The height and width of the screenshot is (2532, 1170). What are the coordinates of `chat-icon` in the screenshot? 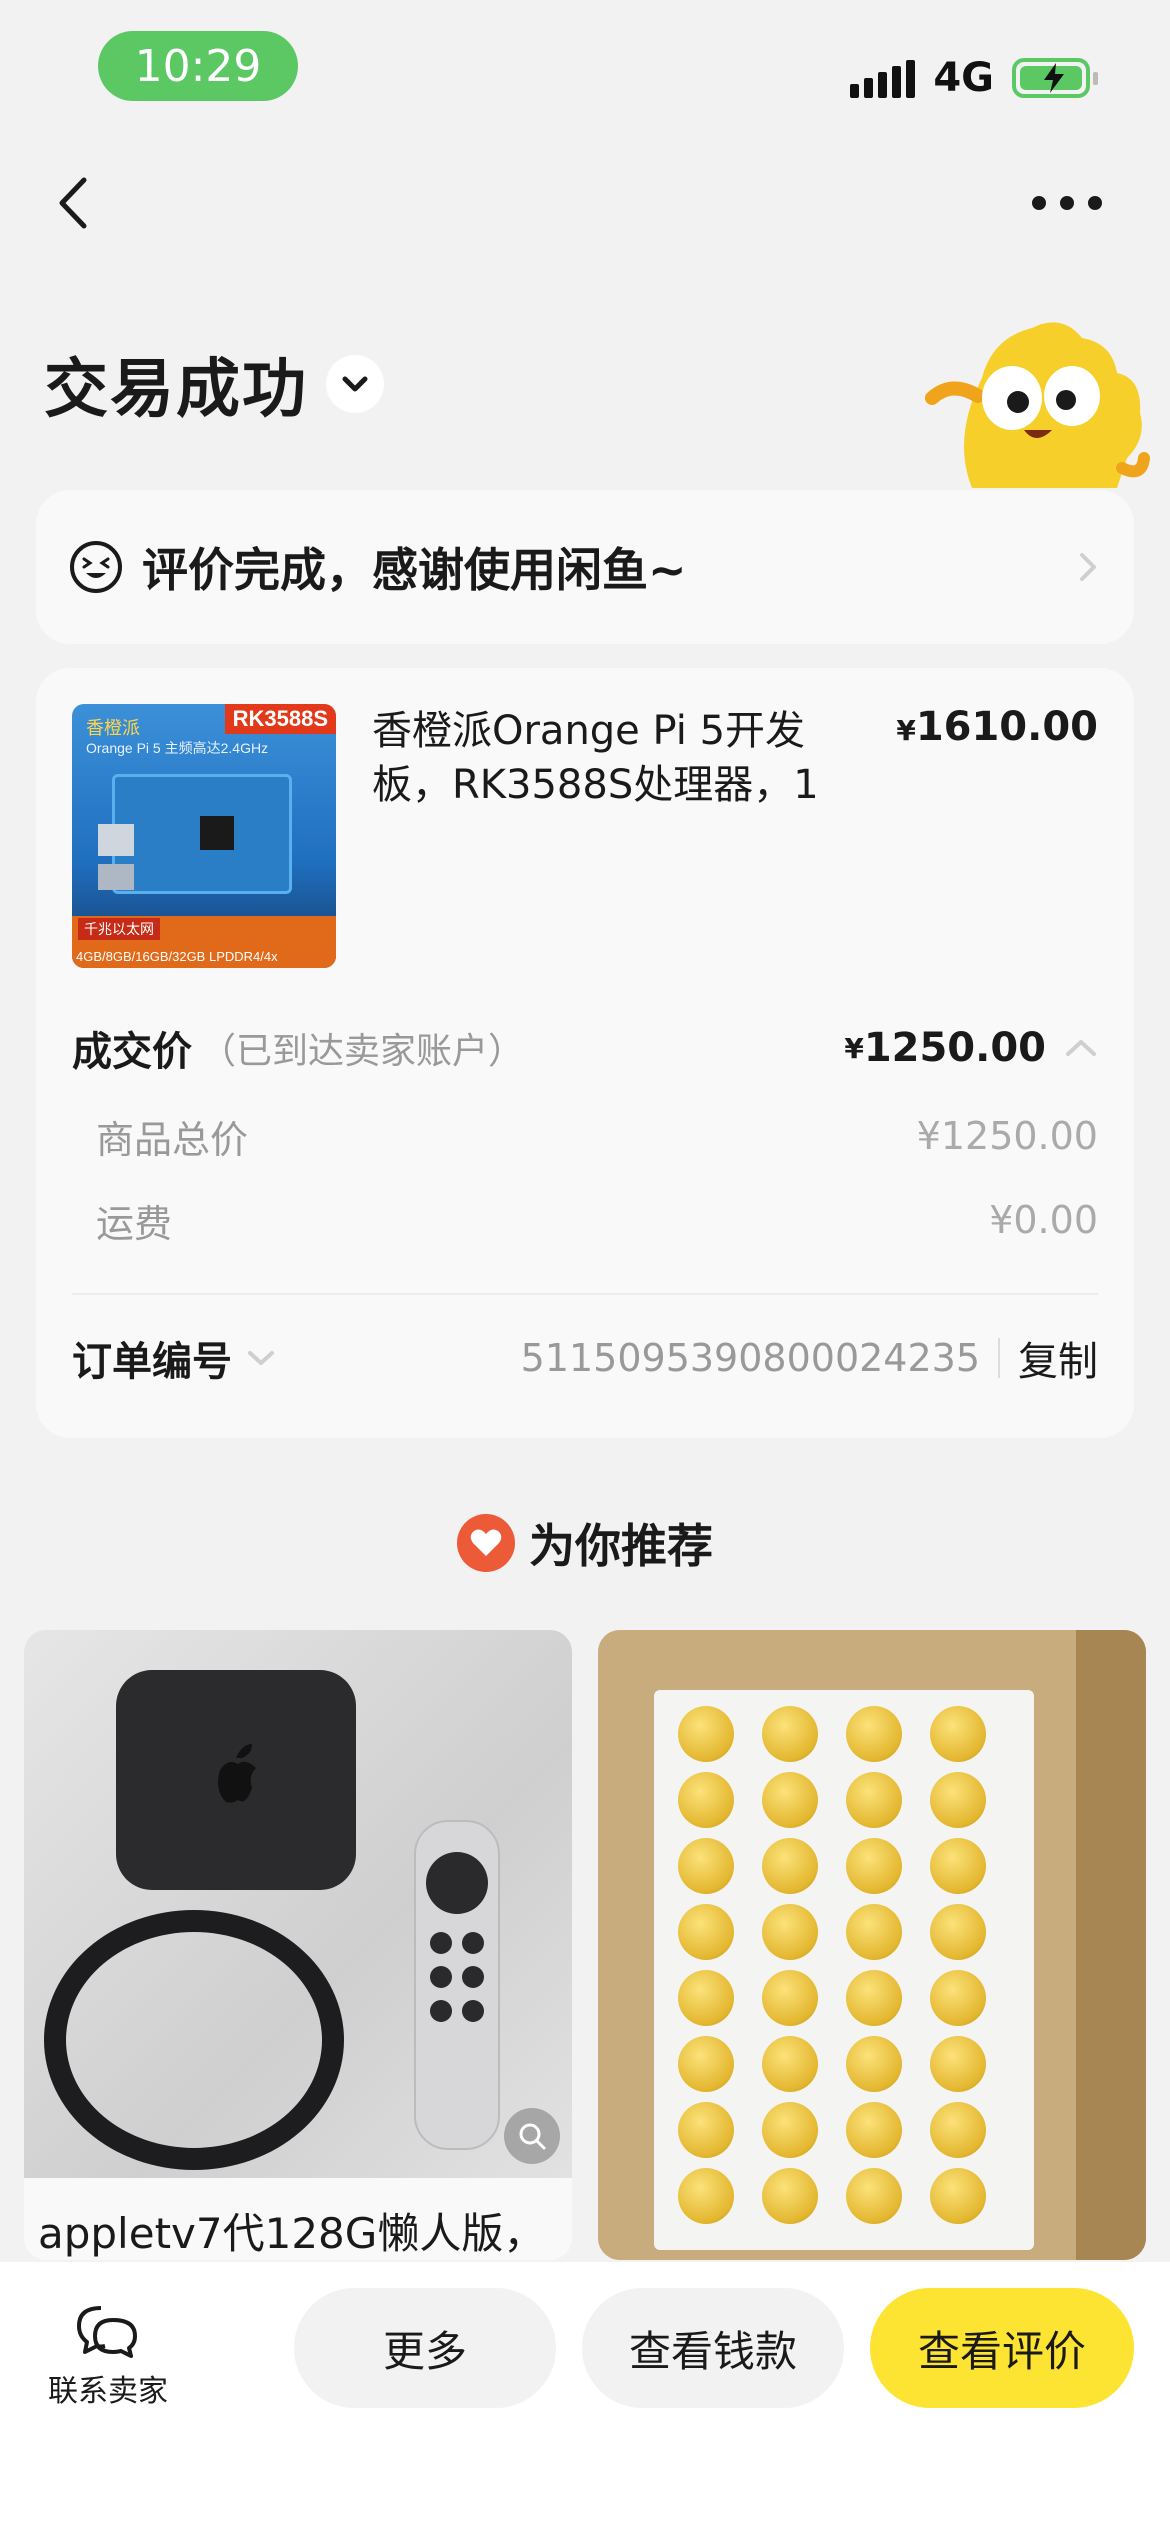 It's located at (107, 2332).